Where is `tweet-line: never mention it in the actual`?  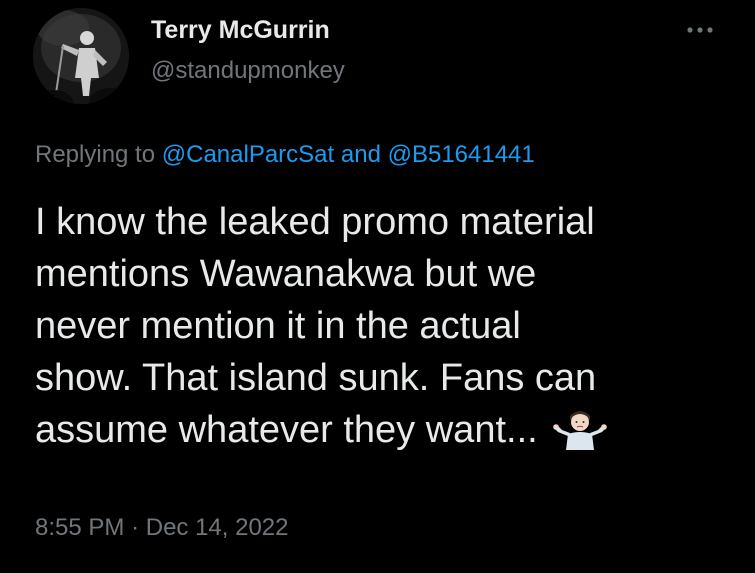 tweet-line: never mention it in the actual is located at coordinates (278, 326).